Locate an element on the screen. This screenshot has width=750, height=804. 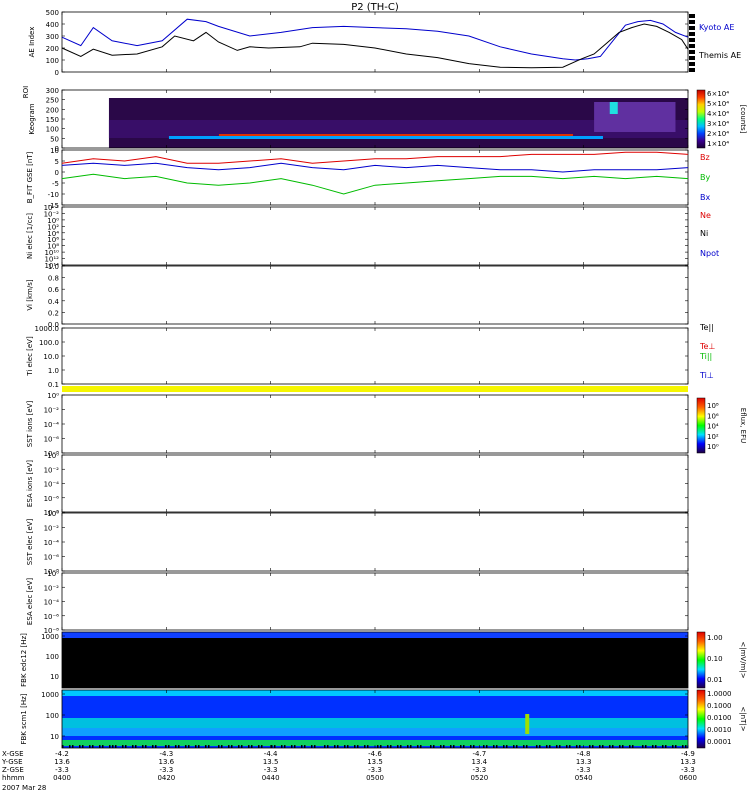
x-row-label: X-GSE is located at coordinates (13, 754).